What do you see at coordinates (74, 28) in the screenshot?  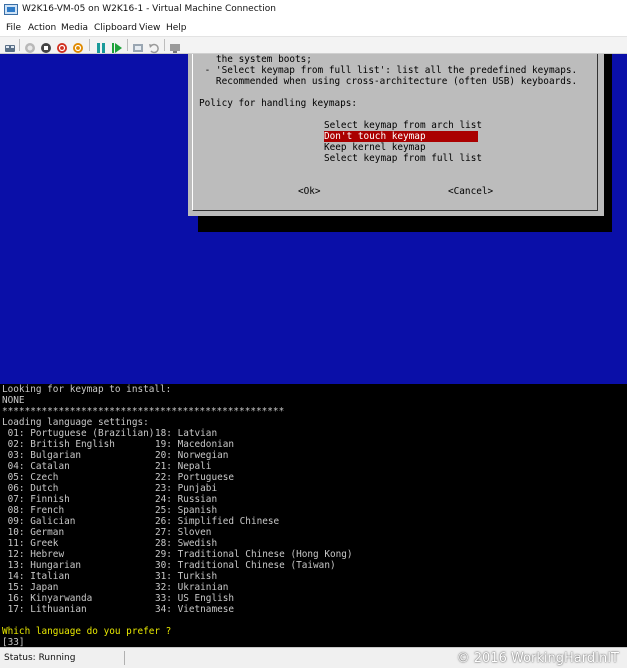 I see `menu-media: Media` at bounding box center [74, 28].